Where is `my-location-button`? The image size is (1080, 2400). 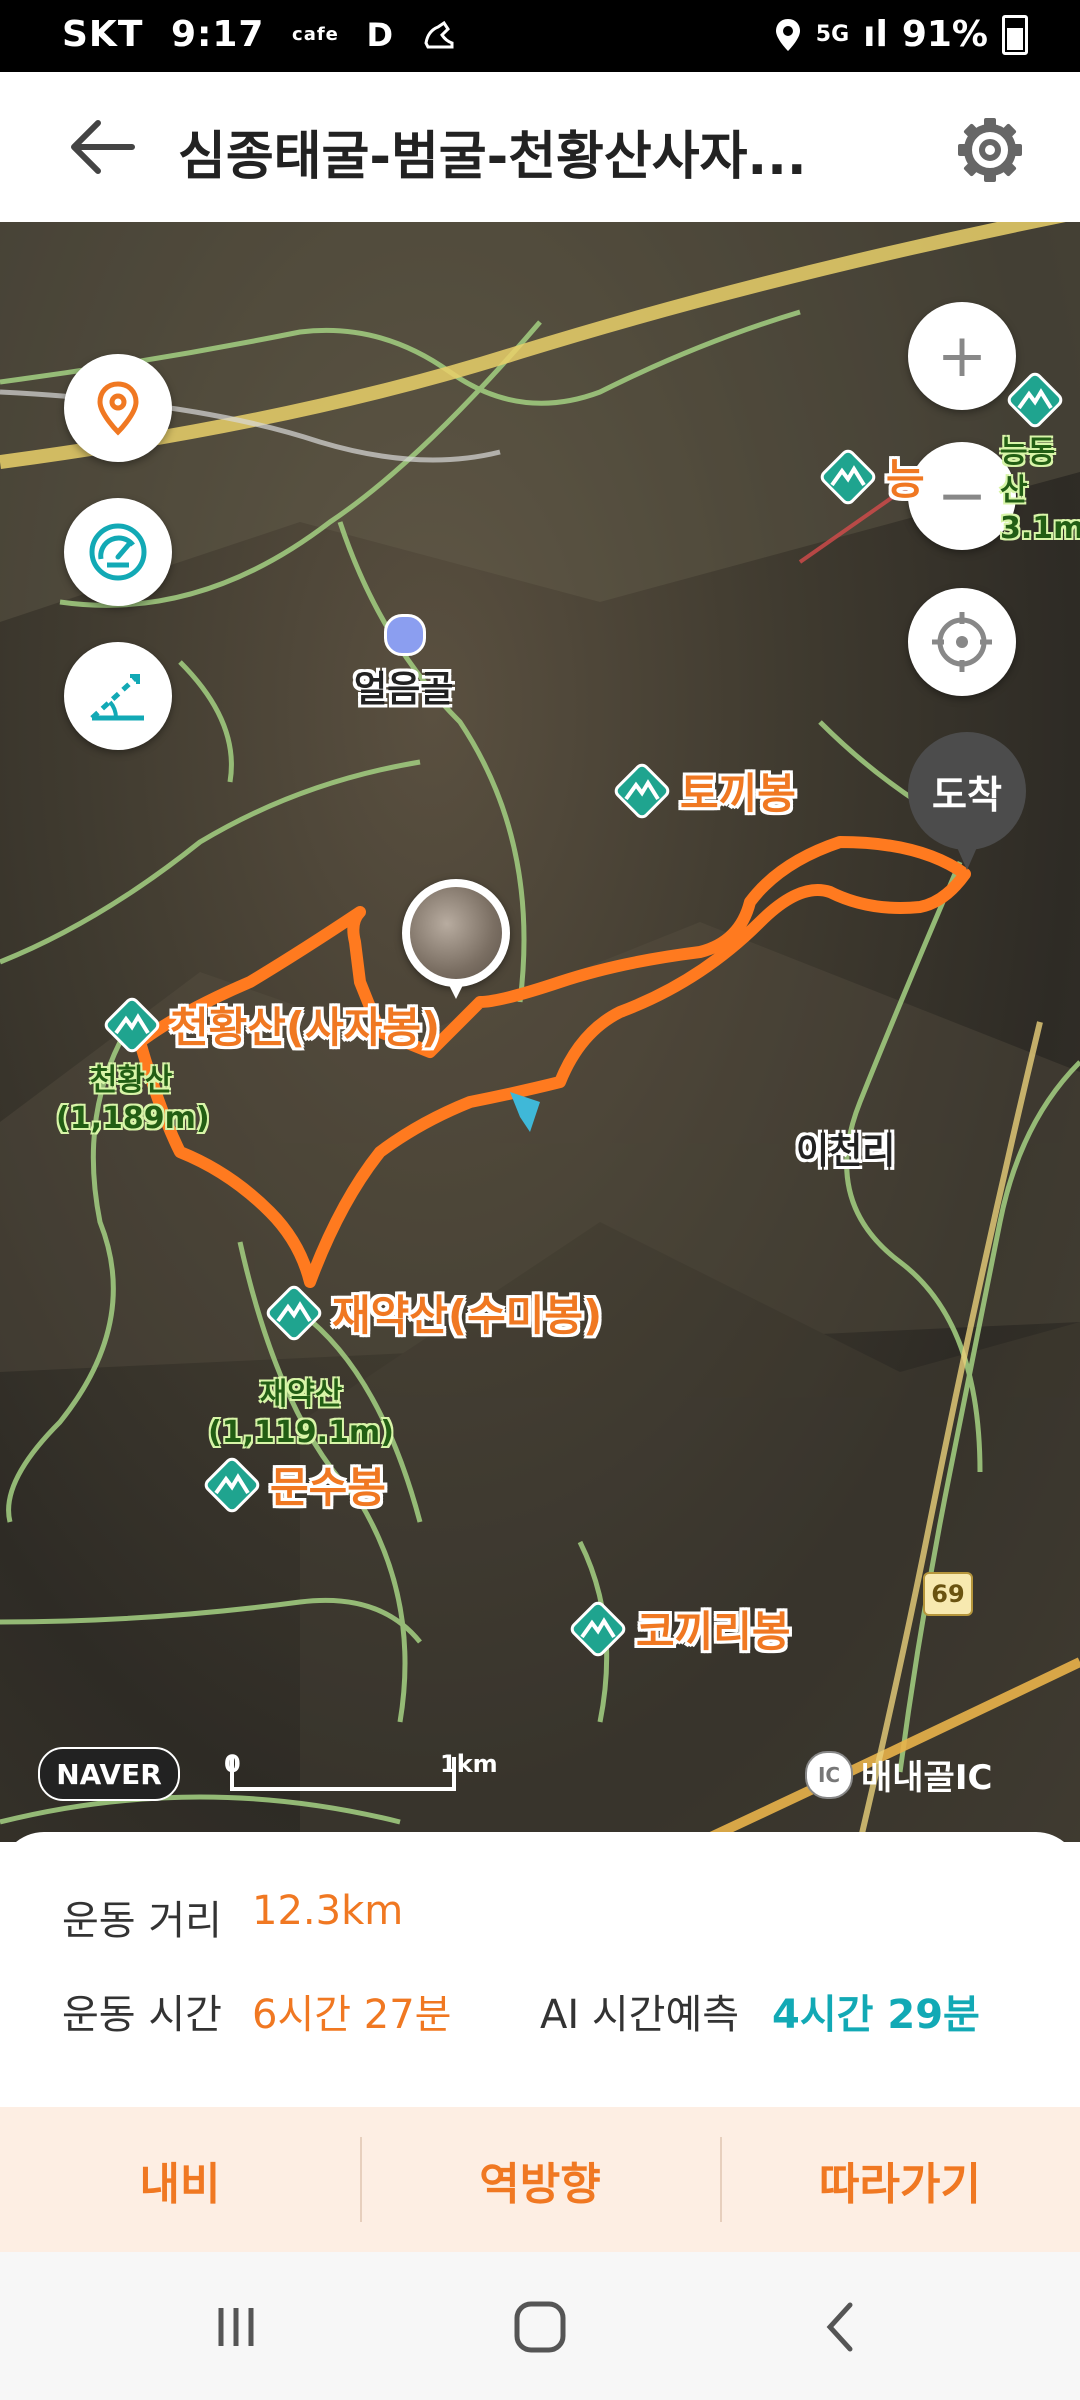
my-location-button is located at coordinates (118, 408).